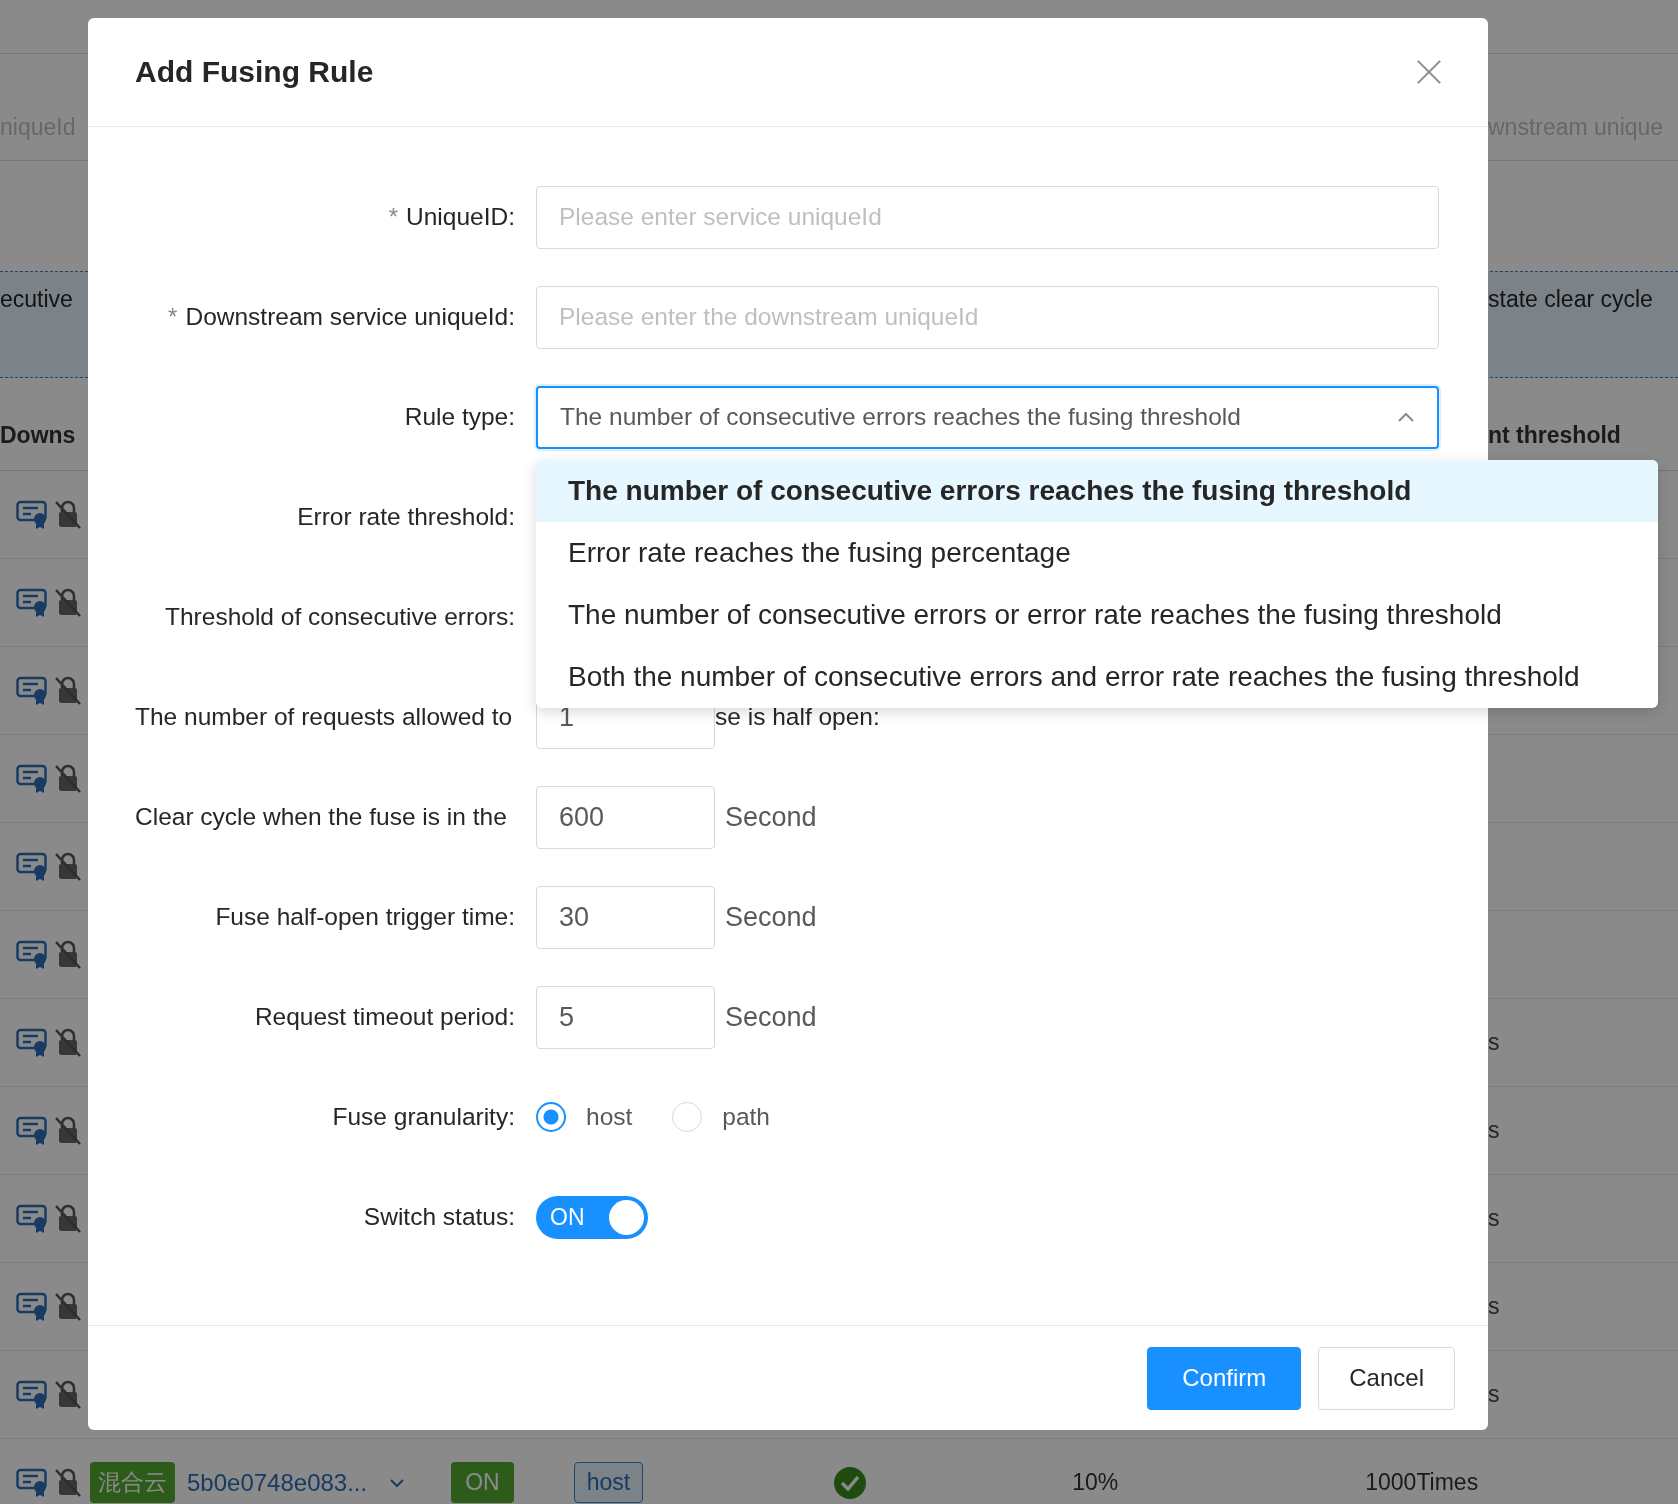 Image resolution: width=1678 pixels, height=1504 pixels. What do you see at coordinates (1570, 299) in the screenshot?
I see `column-header: state clear cycle` at bounding box center [1570, 299].